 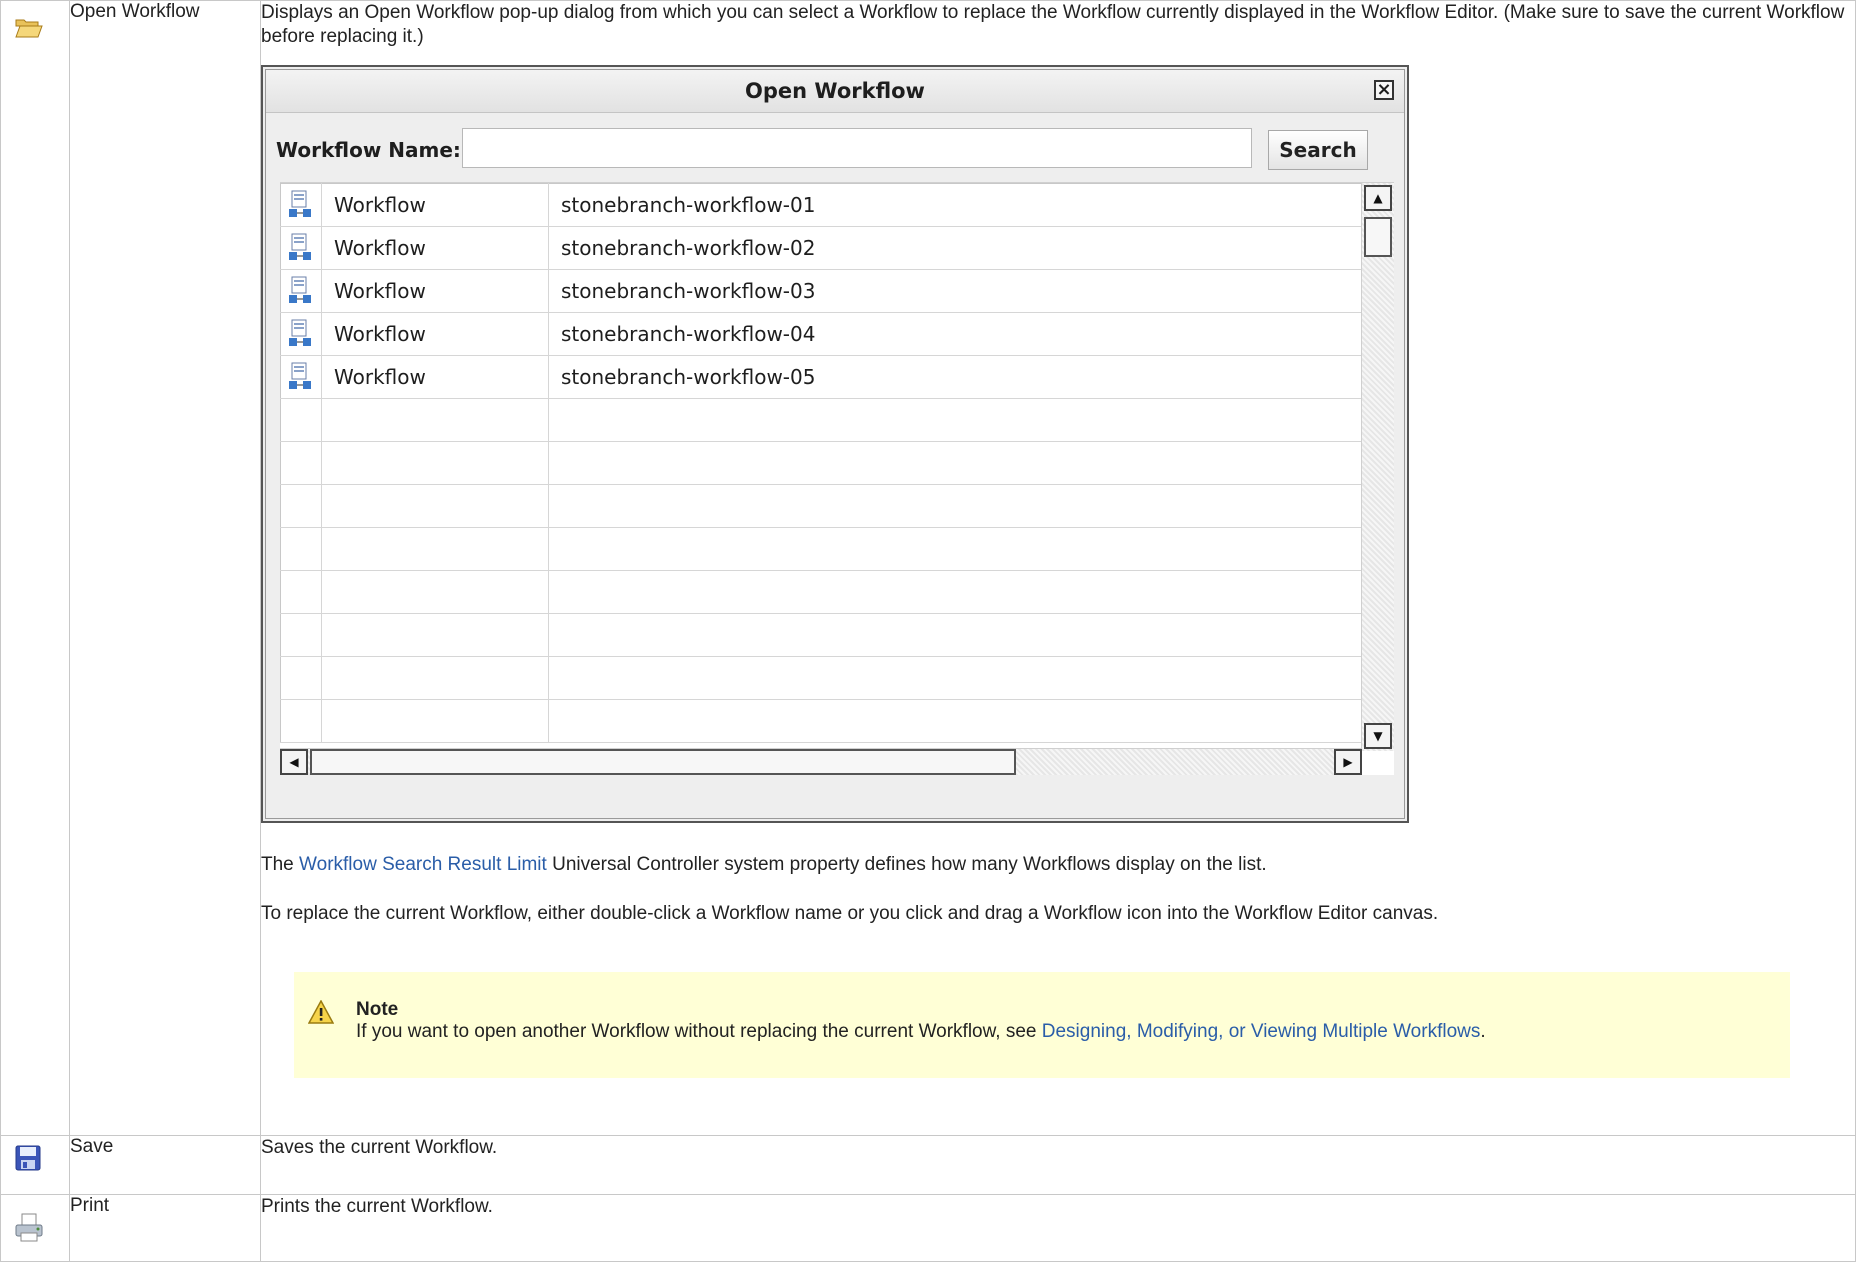 What do you see at coordinates (1318, 150) in the screenshot?
I see `search-button: Search` at bounding box center [1318, 150].